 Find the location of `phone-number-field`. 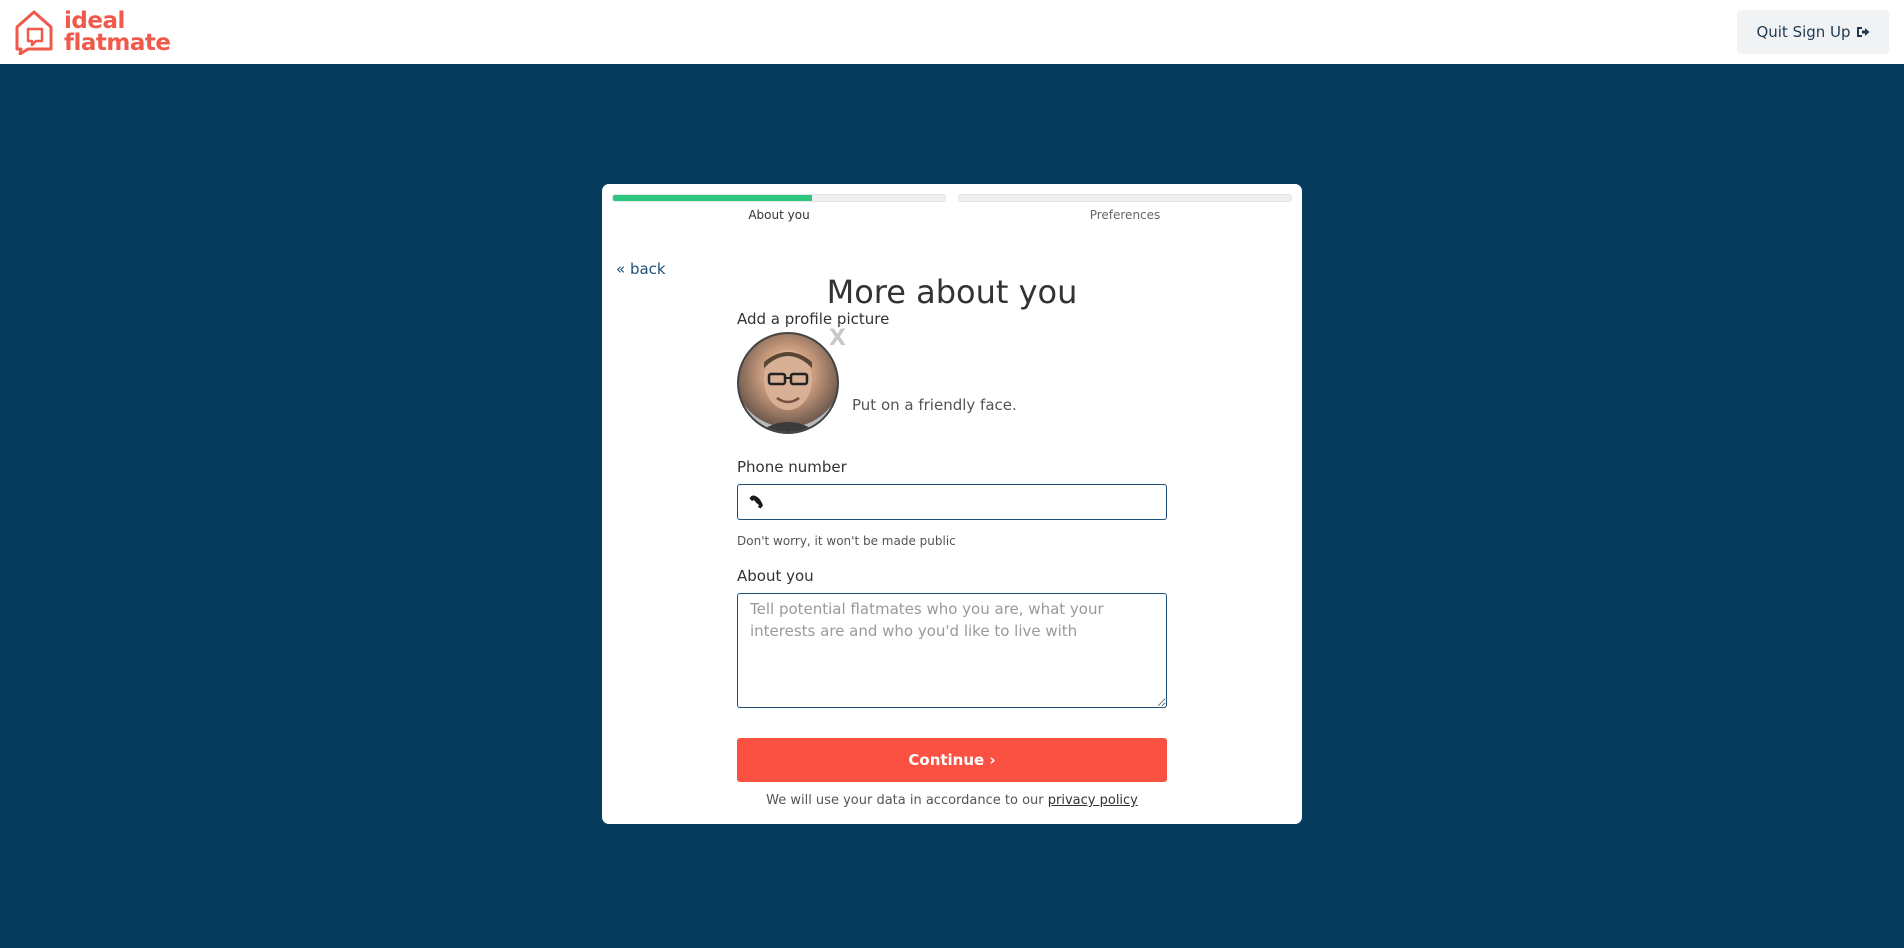

phone-number-field is located at coordinates (952, 502).